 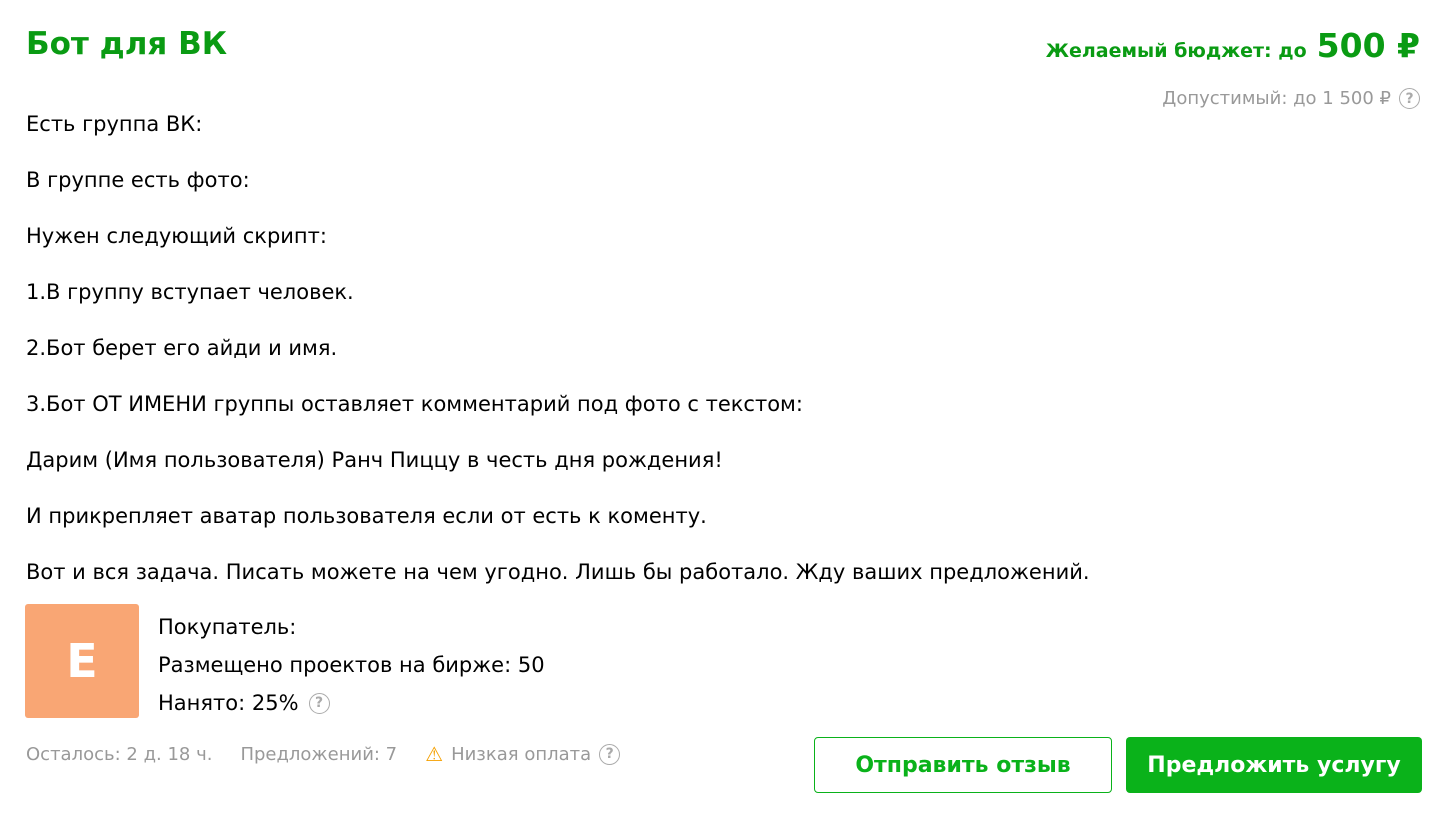 I want to click on low-pay-warning: ⚠ Низкая оплата ?, so click(x=523, y=754).